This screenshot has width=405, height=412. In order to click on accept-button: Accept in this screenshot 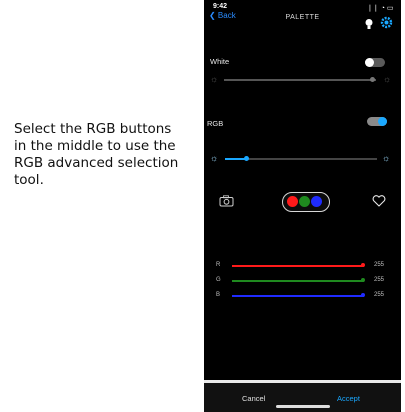, I will do `click(348, 398)`.